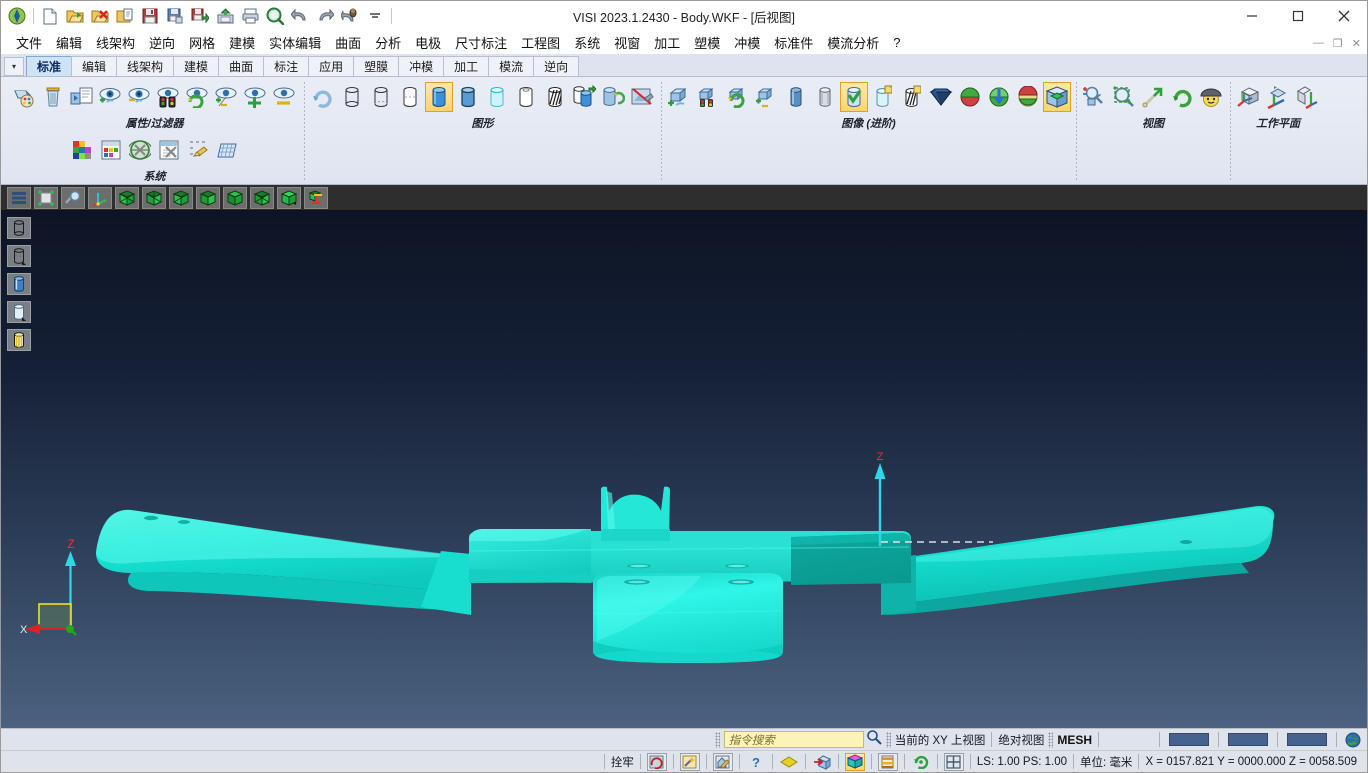 The height and width of the screenshot is (773, 1368). Describe the element at coordinates (1211, 97) in the screenshot. I see `perspective-icon` at that location.